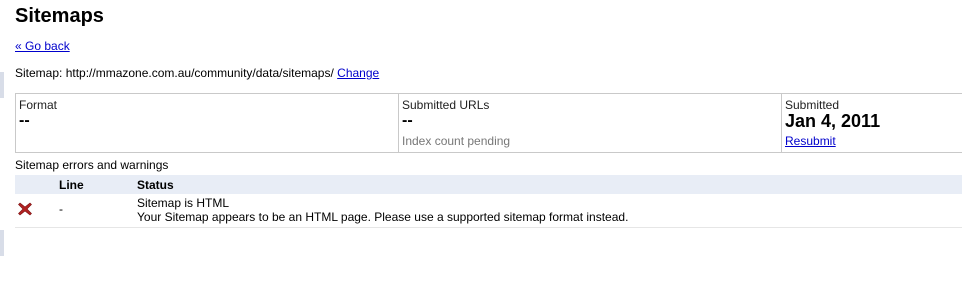 This screenshot has width=962, height=300. I want to click on change-link: Change, so click(358, 73).